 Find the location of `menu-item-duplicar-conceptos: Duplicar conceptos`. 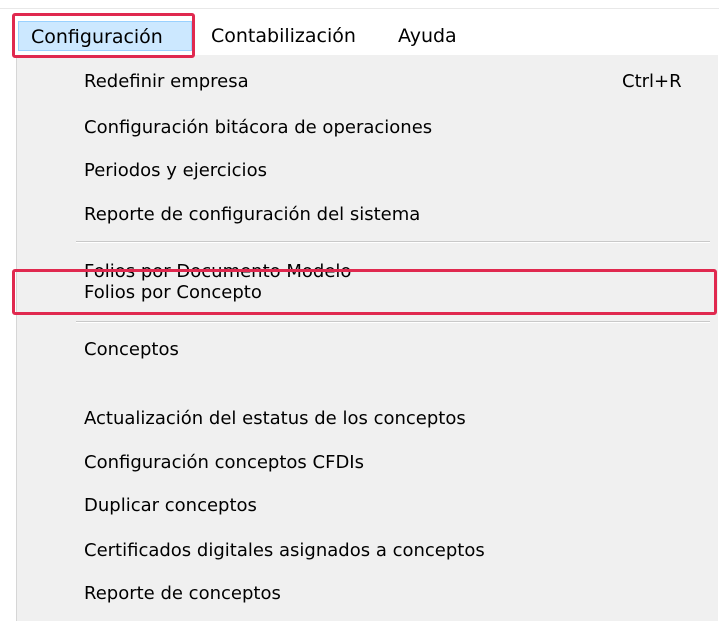

menu-item-duplicar-conceptos: Duplicar conceptos is located at coordinates (170, 506).